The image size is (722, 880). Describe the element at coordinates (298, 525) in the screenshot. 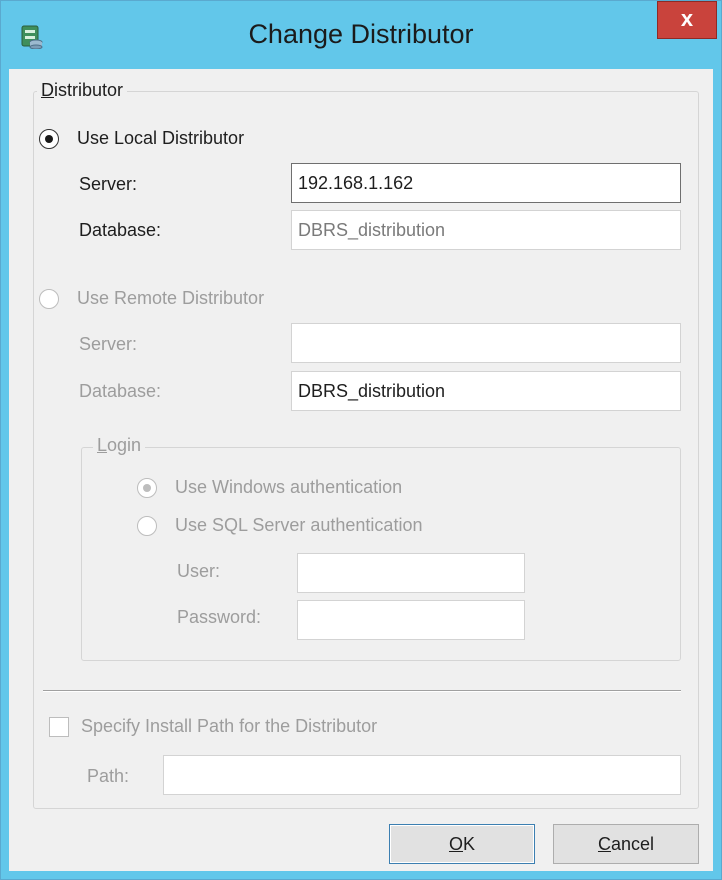

I see `sql-auth-label: Use SQL Server authentication` at that location.